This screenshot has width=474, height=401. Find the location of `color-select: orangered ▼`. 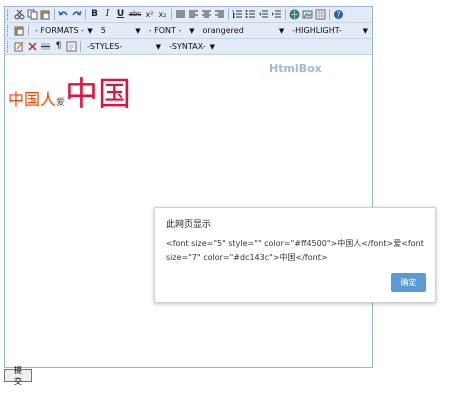

color-select: orangered ▼ is located at coordinates (244, 31).